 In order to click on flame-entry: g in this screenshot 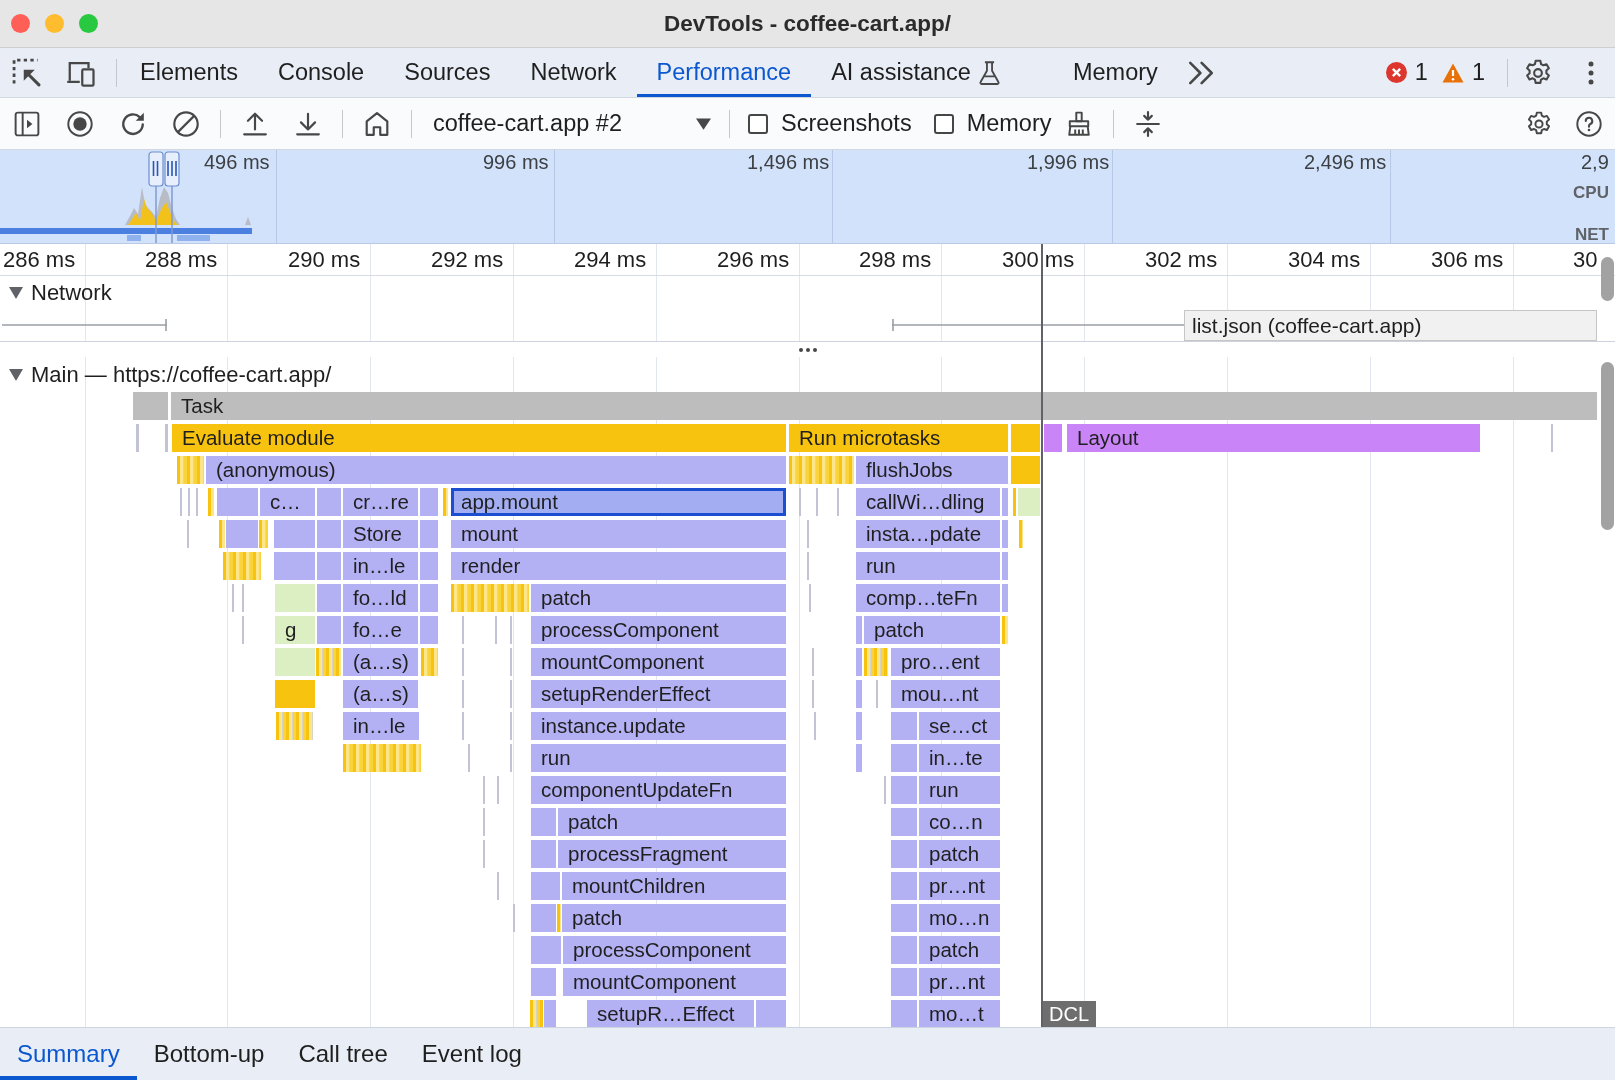, I will do `click(295, 630)`.